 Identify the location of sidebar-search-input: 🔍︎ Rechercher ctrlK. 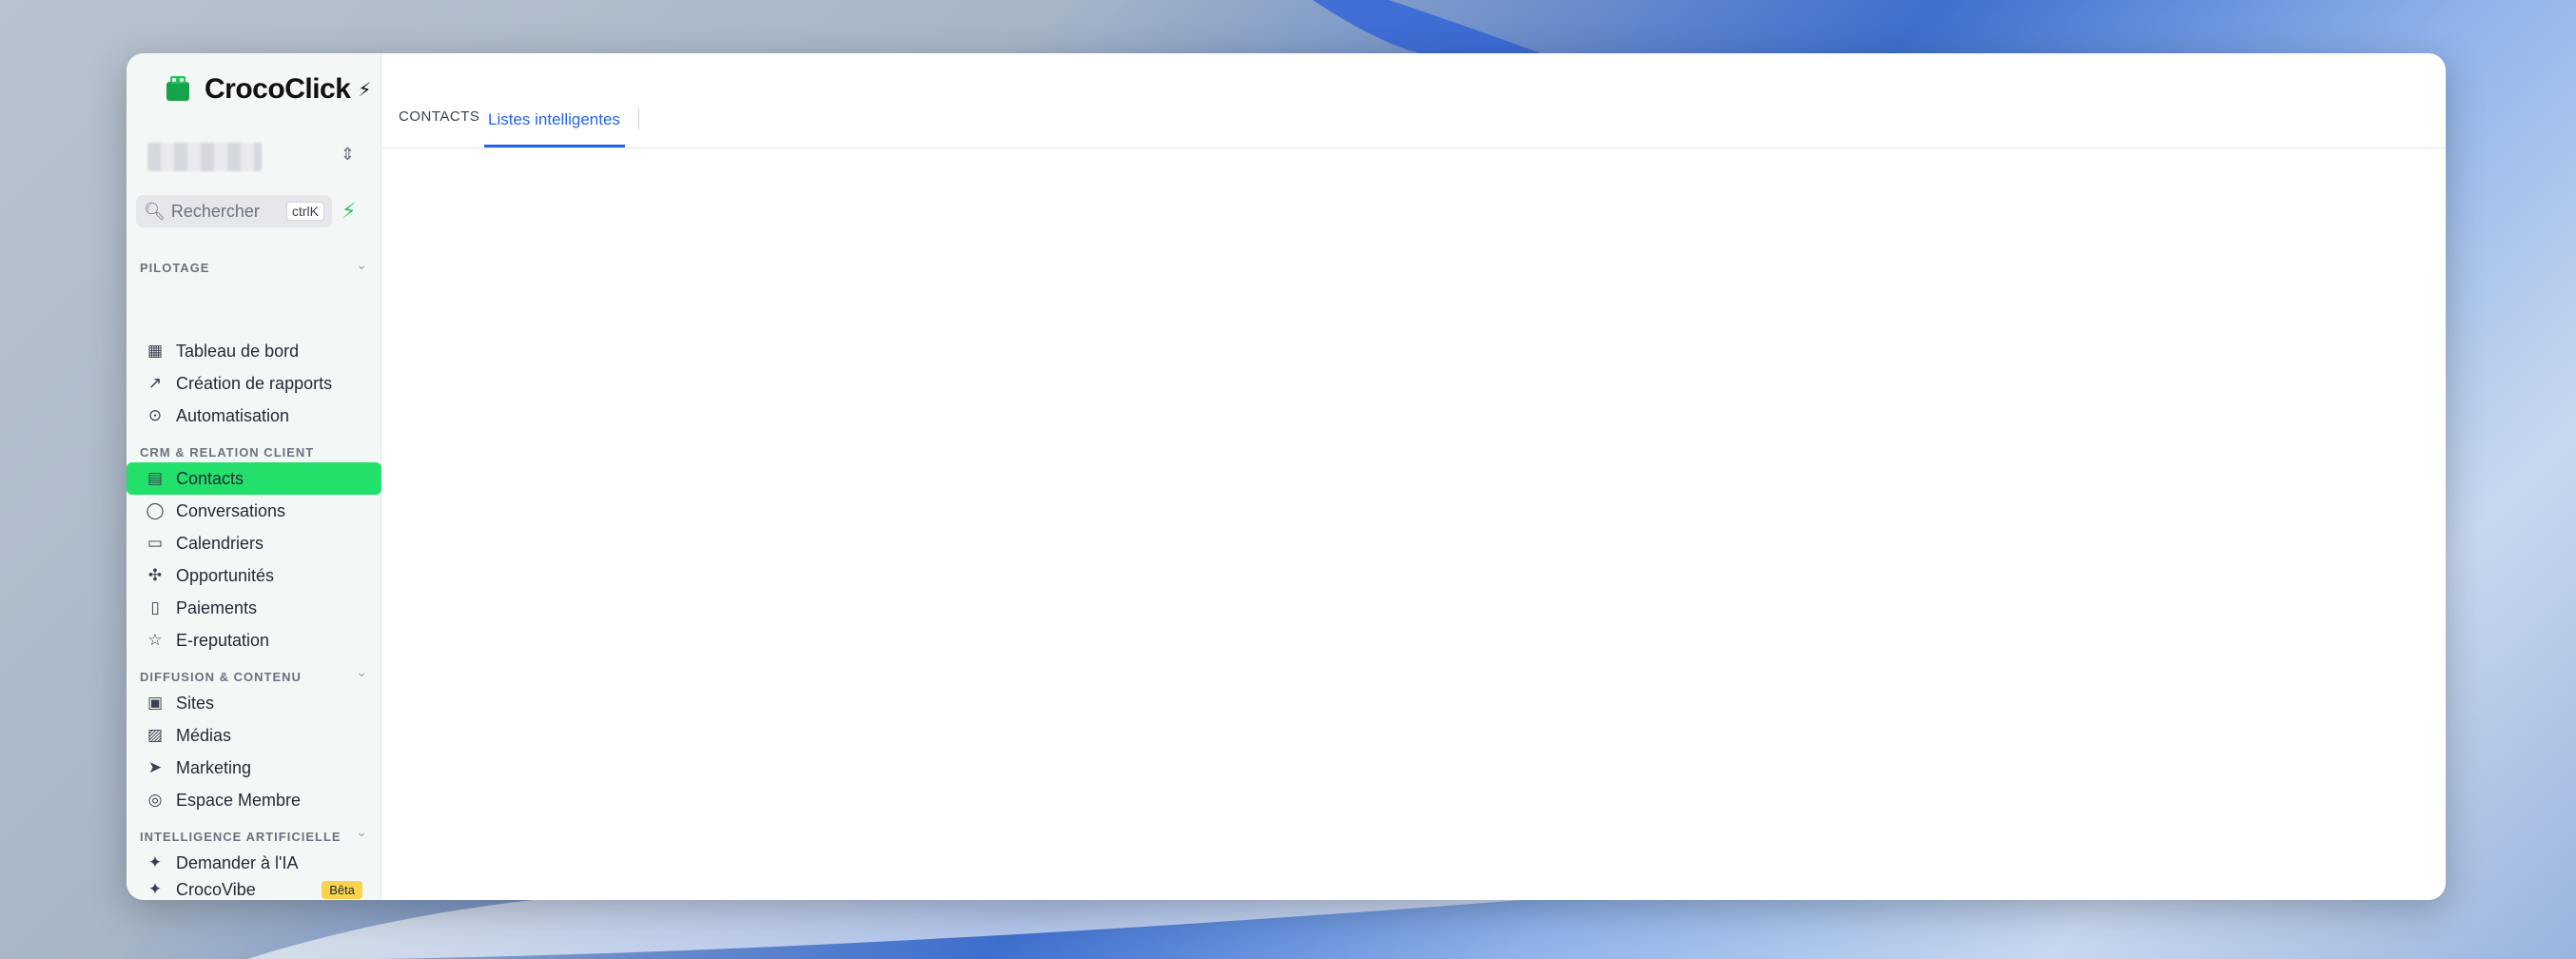
(234, 211).